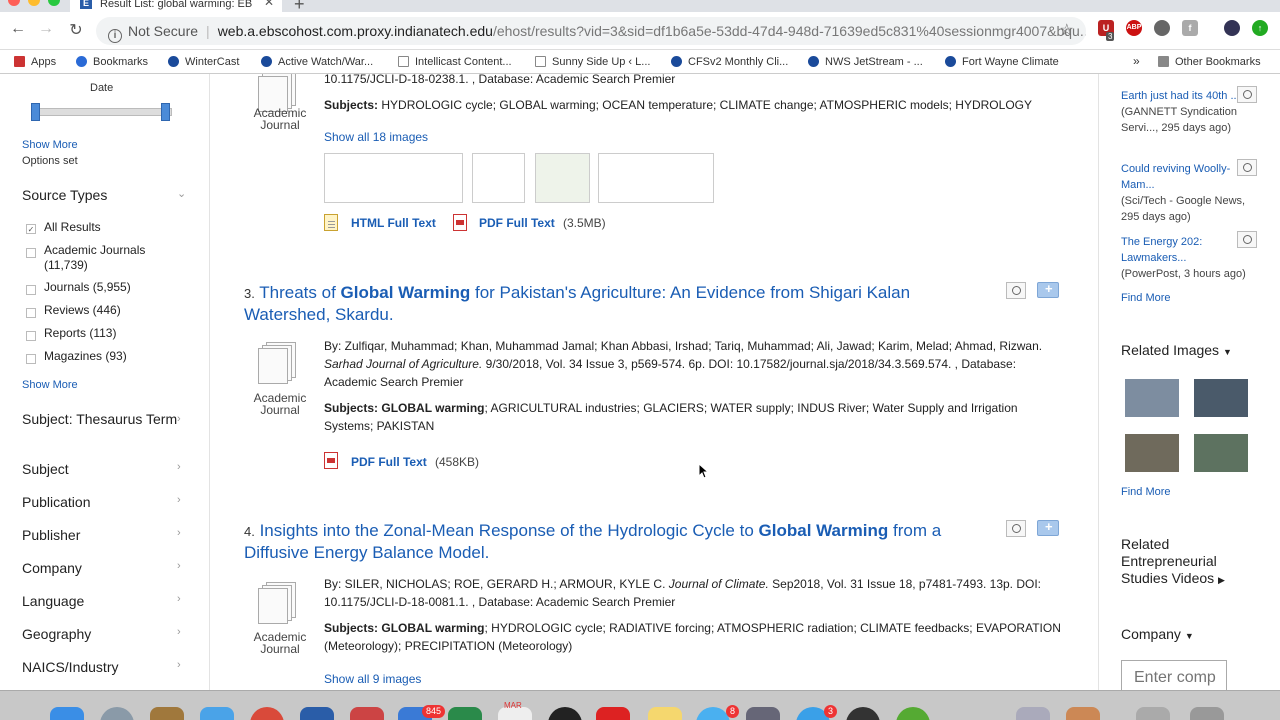 The image size is (1280, 720). Describe the element at coordinates (67, 713) in the screenshot. I see `finder-icon` at that location.